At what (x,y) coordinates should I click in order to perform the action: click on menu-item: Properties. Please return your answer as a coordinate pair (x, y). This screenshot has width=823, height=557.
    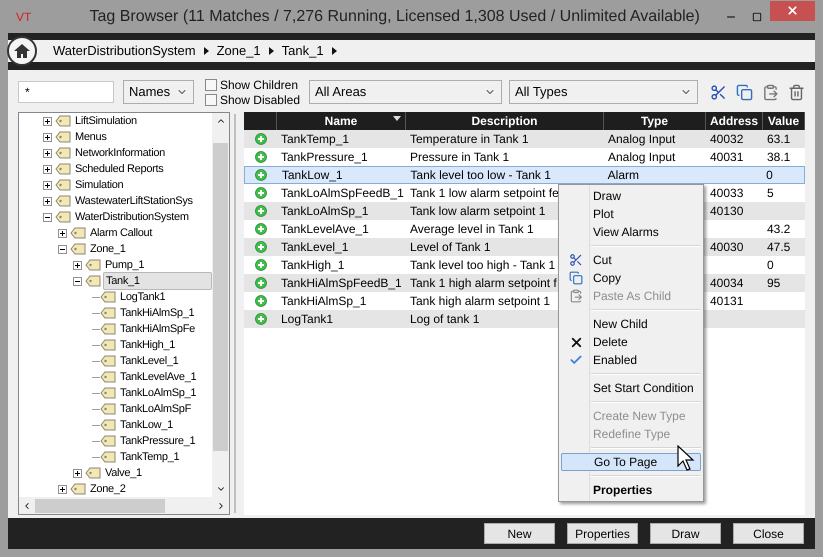
    Looking at the image, I should click on (631, 490).